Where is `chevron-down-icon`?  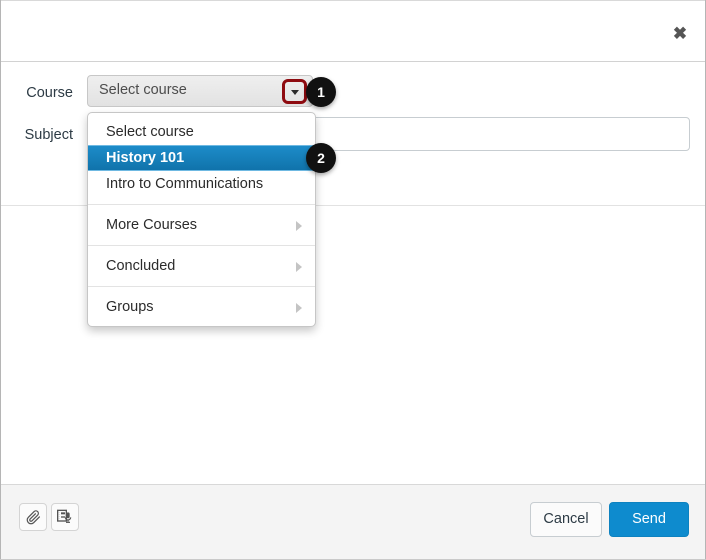
chevron-down-icon is located at coordinates (294, 91).